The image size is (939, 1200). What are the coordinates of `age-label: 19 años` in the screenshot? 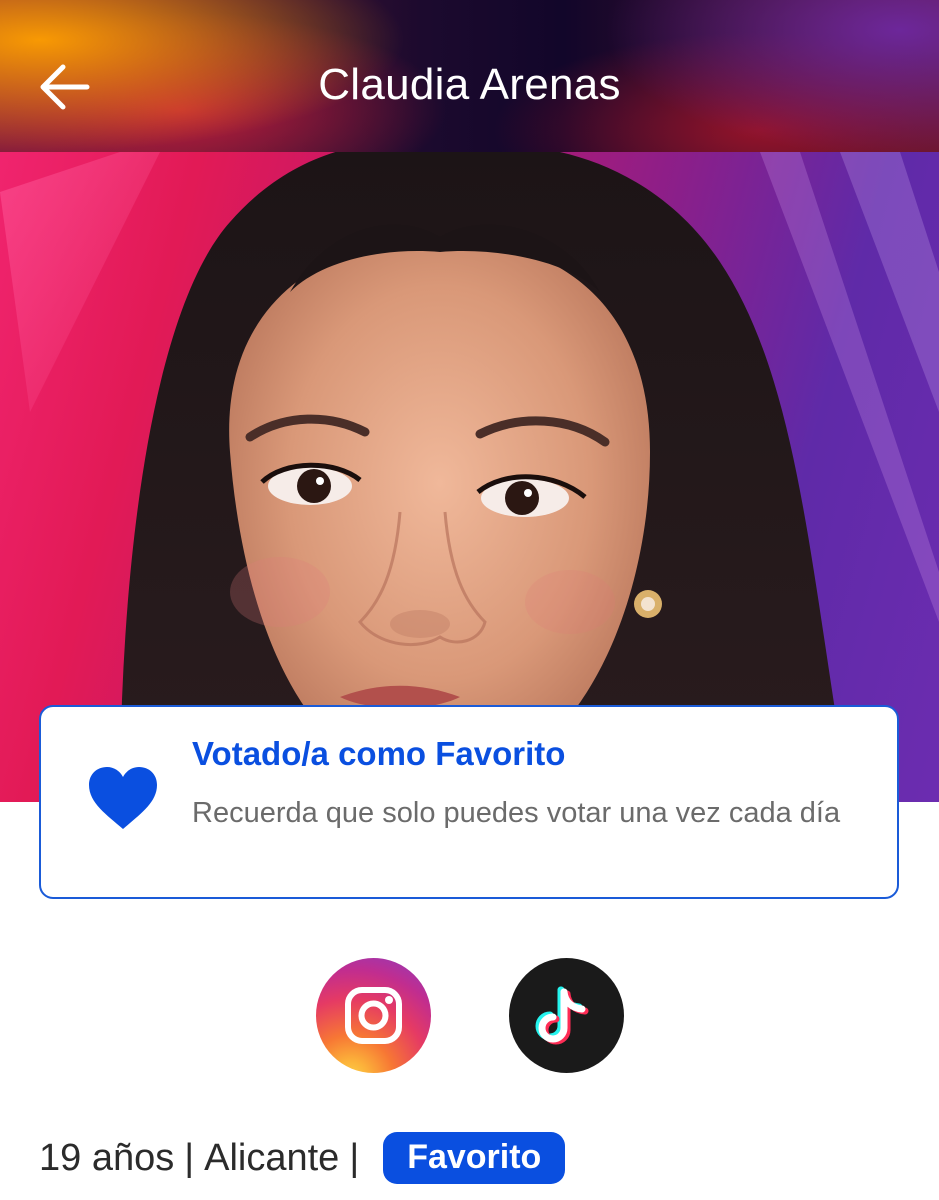 It's located at (107, 1157).